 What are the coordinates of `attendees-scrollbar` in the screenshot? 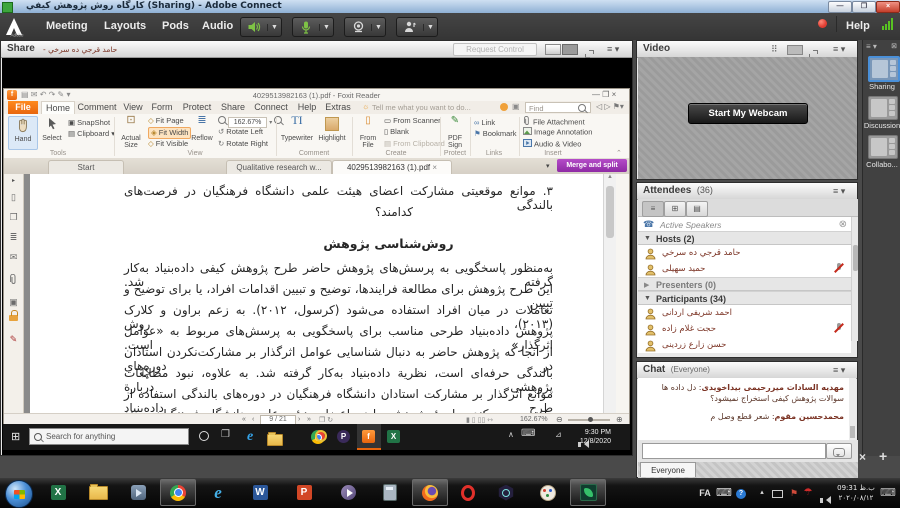 It's located at (854, 279).